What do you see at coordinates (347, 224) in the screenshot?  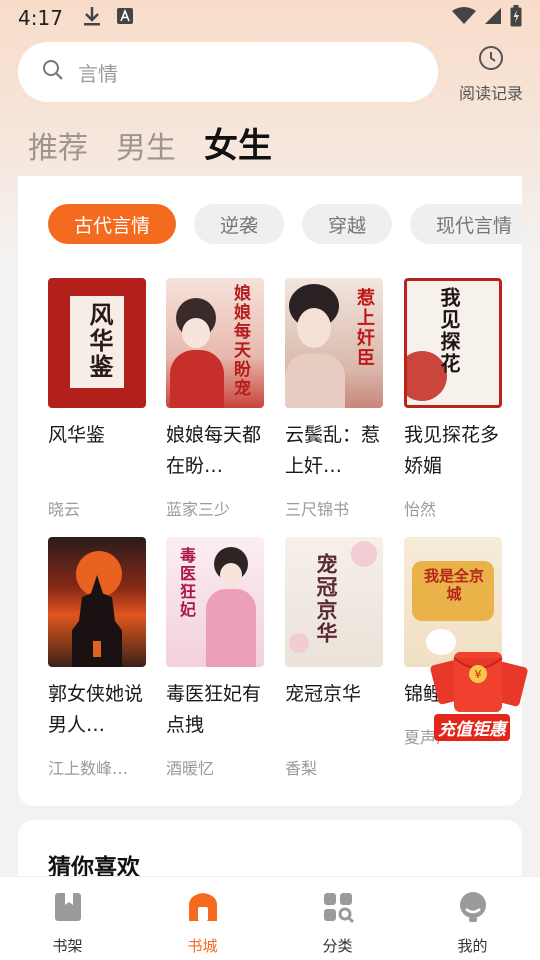 I see `category-time-travel: 穿越` at bounding box center [347, 224].